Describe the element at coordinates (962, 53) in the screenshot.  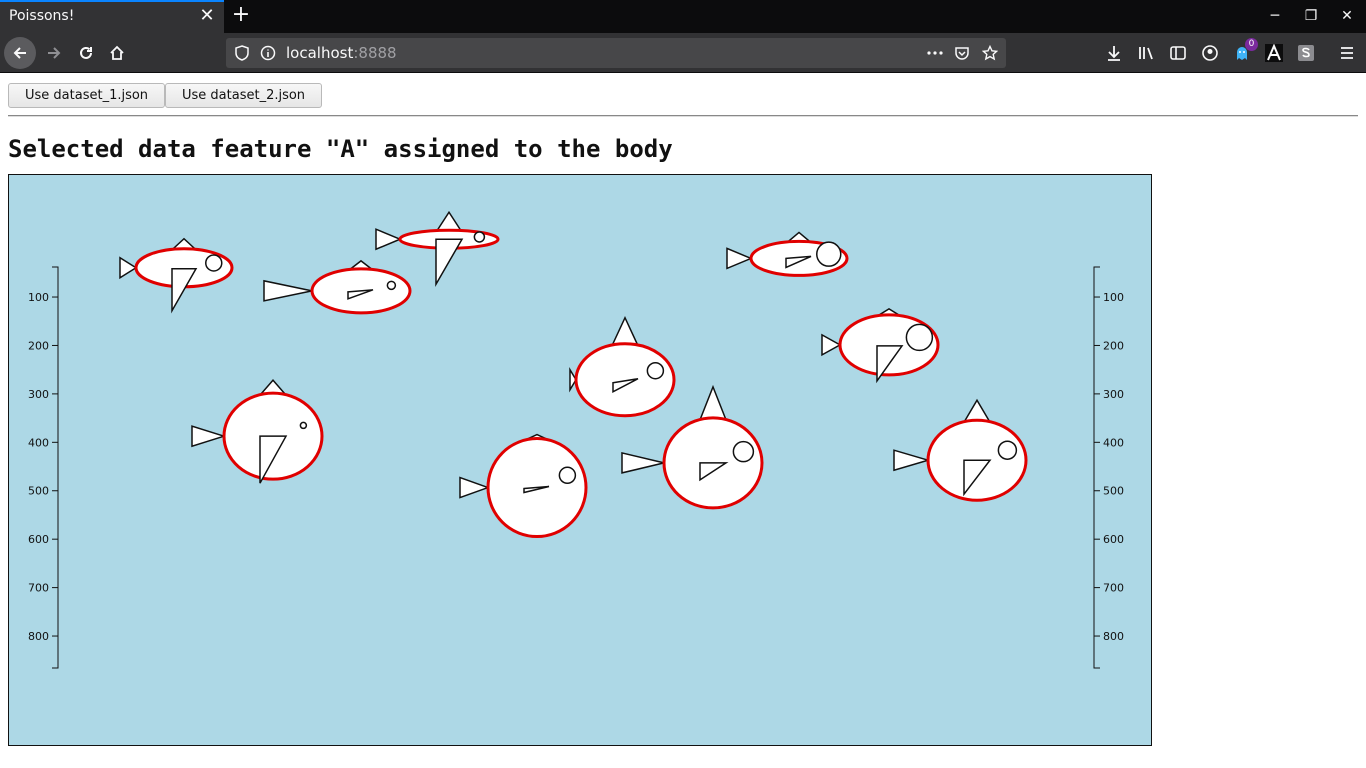
I see `pocket-icon` at that location.